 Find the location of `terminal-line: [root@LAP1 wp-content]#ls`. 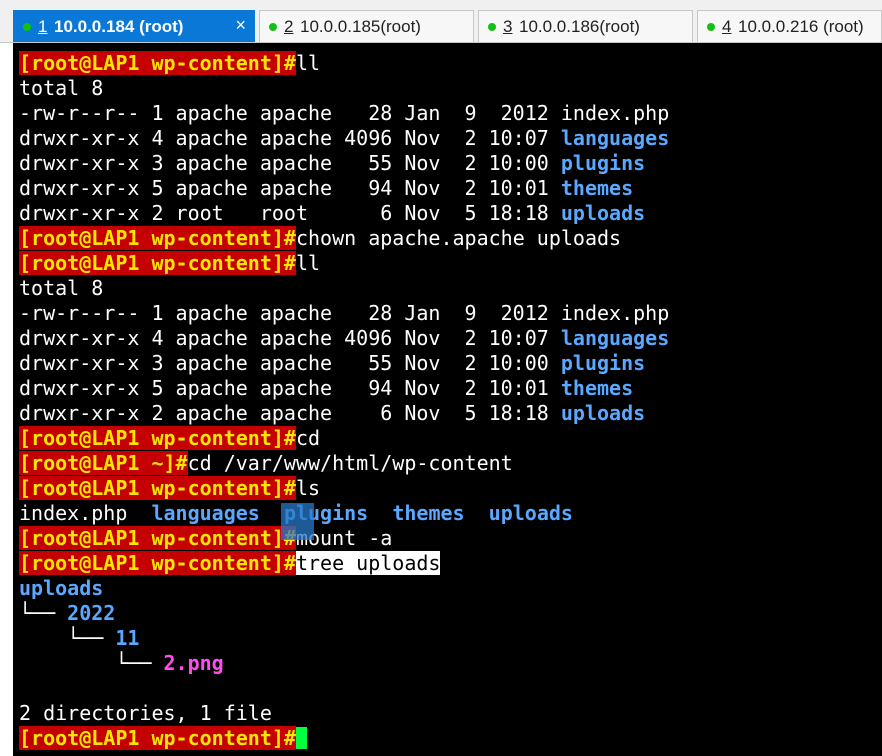

terminal-line: [root@LAP1 wp-content]#ls is located at coordinates (169, 488).